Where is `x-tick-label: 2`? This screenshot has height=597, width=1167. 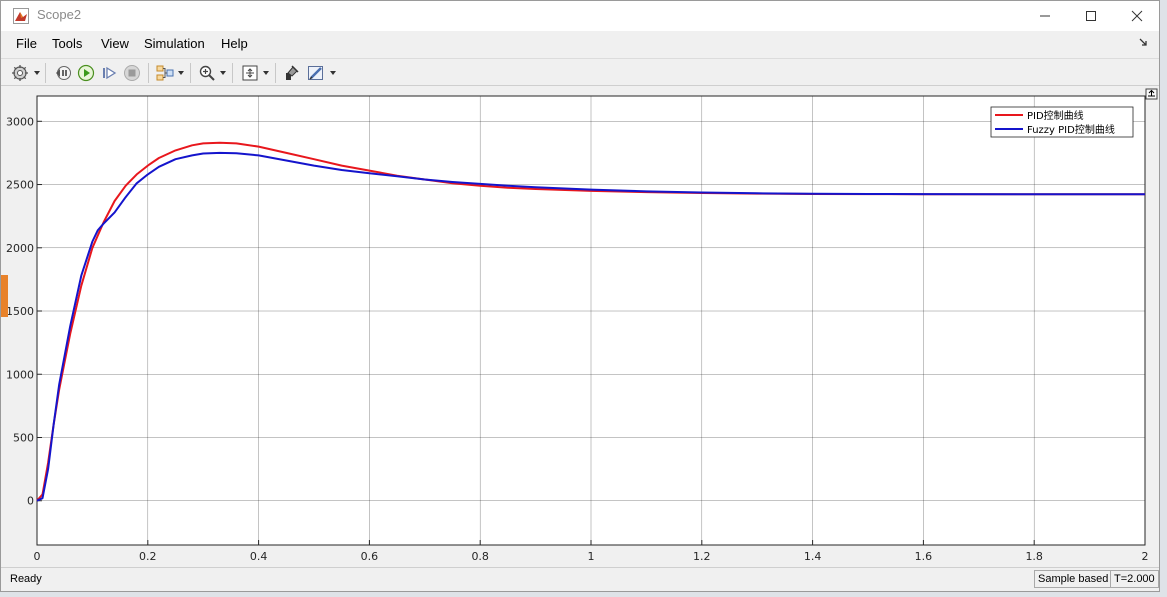
x-tick-label: 2 is located at coordinates (1145, 556).